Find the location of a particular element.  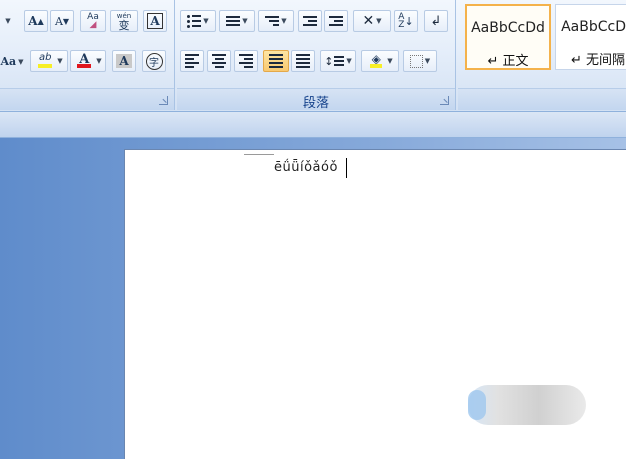

phonetic-guide-button: wén 变 is located at coordinates (124, 21).